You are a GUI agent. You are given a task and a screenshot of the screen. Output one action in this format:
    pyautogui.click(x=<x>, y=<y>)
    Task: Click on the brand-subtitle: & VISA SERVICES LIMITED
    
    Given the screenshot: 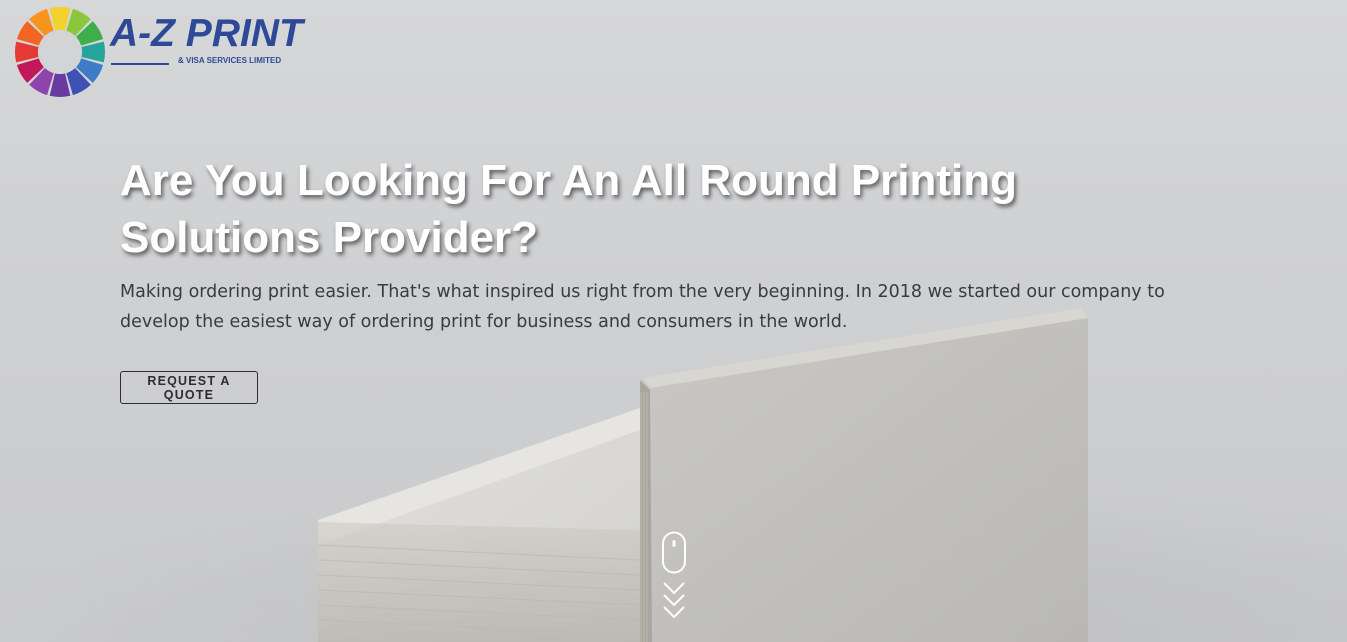 What is the action you would take?
    pyautogui.click(x=230, y=60)
    